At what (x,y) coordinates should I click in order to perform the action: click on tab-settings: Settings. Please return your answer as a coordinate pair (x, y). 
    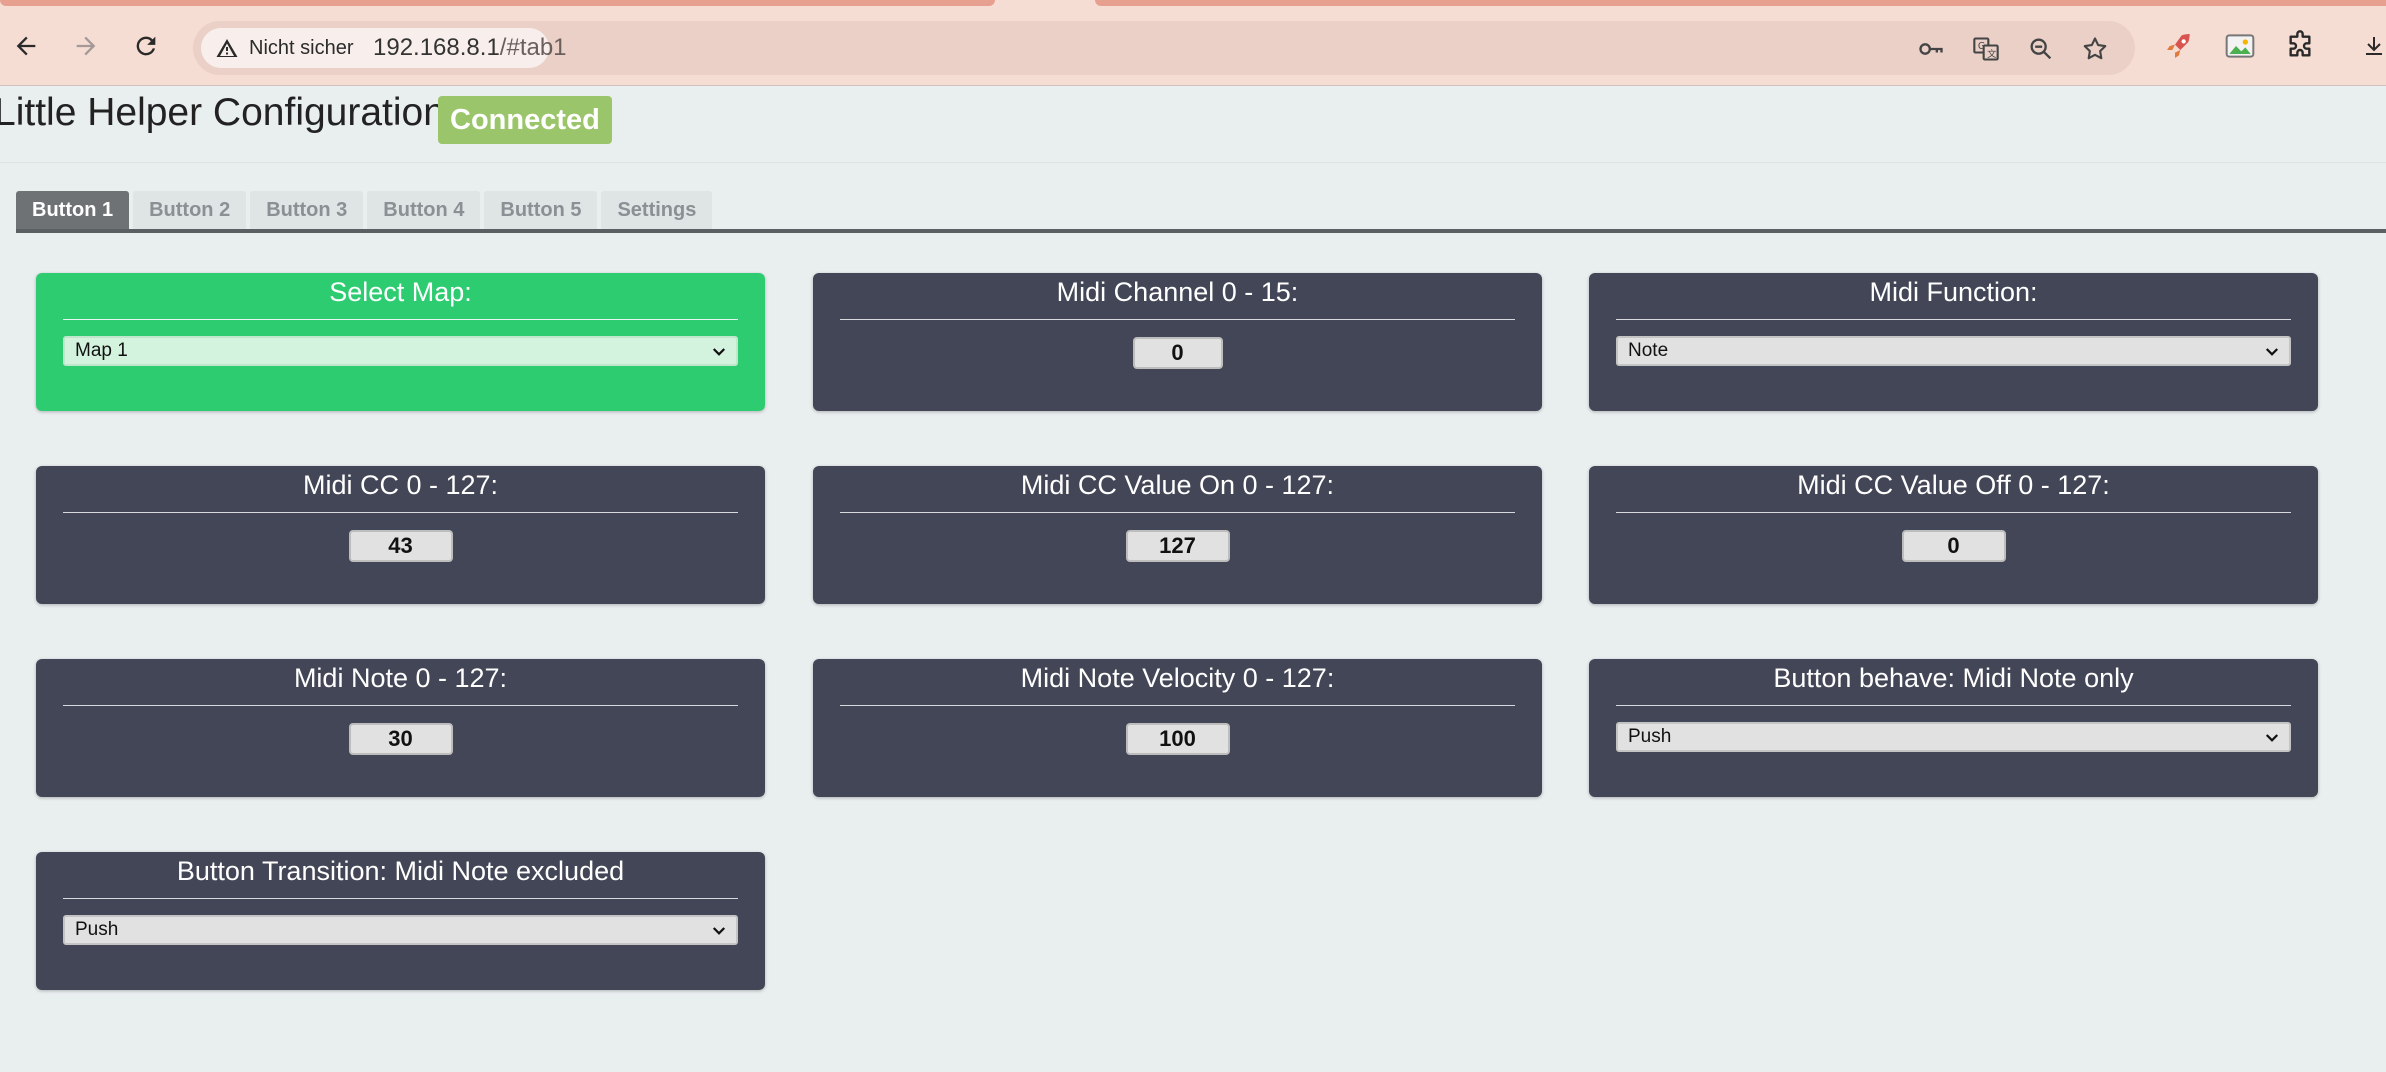
    Looking at the image, I should click on (657, 210).